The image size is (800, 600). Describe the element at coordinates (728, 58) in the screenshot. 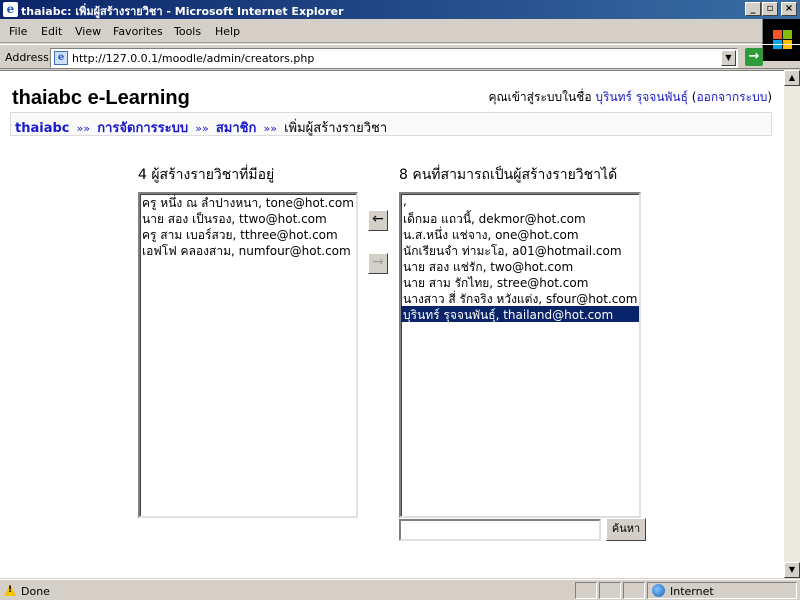

I see `address-dropdown-button: ▼` at that location.